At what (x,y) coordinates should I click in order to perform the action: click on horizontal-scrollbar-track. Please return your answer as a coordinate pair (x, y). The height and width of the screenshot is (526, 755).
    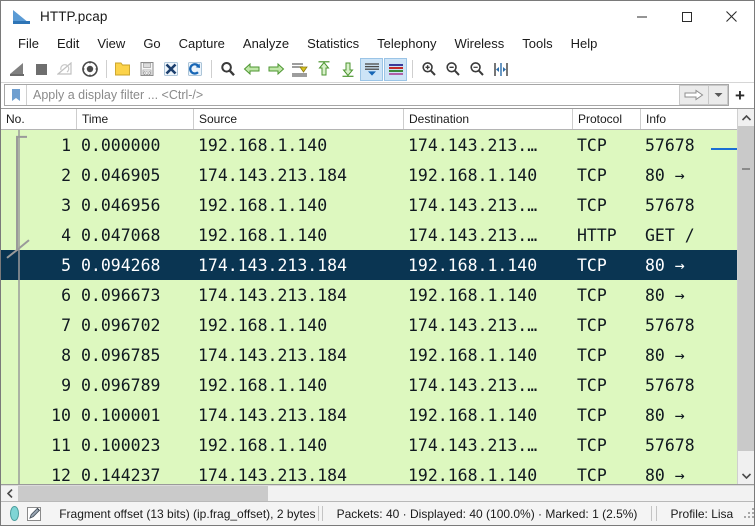
    Looking at the image, I should click on (377, 493).